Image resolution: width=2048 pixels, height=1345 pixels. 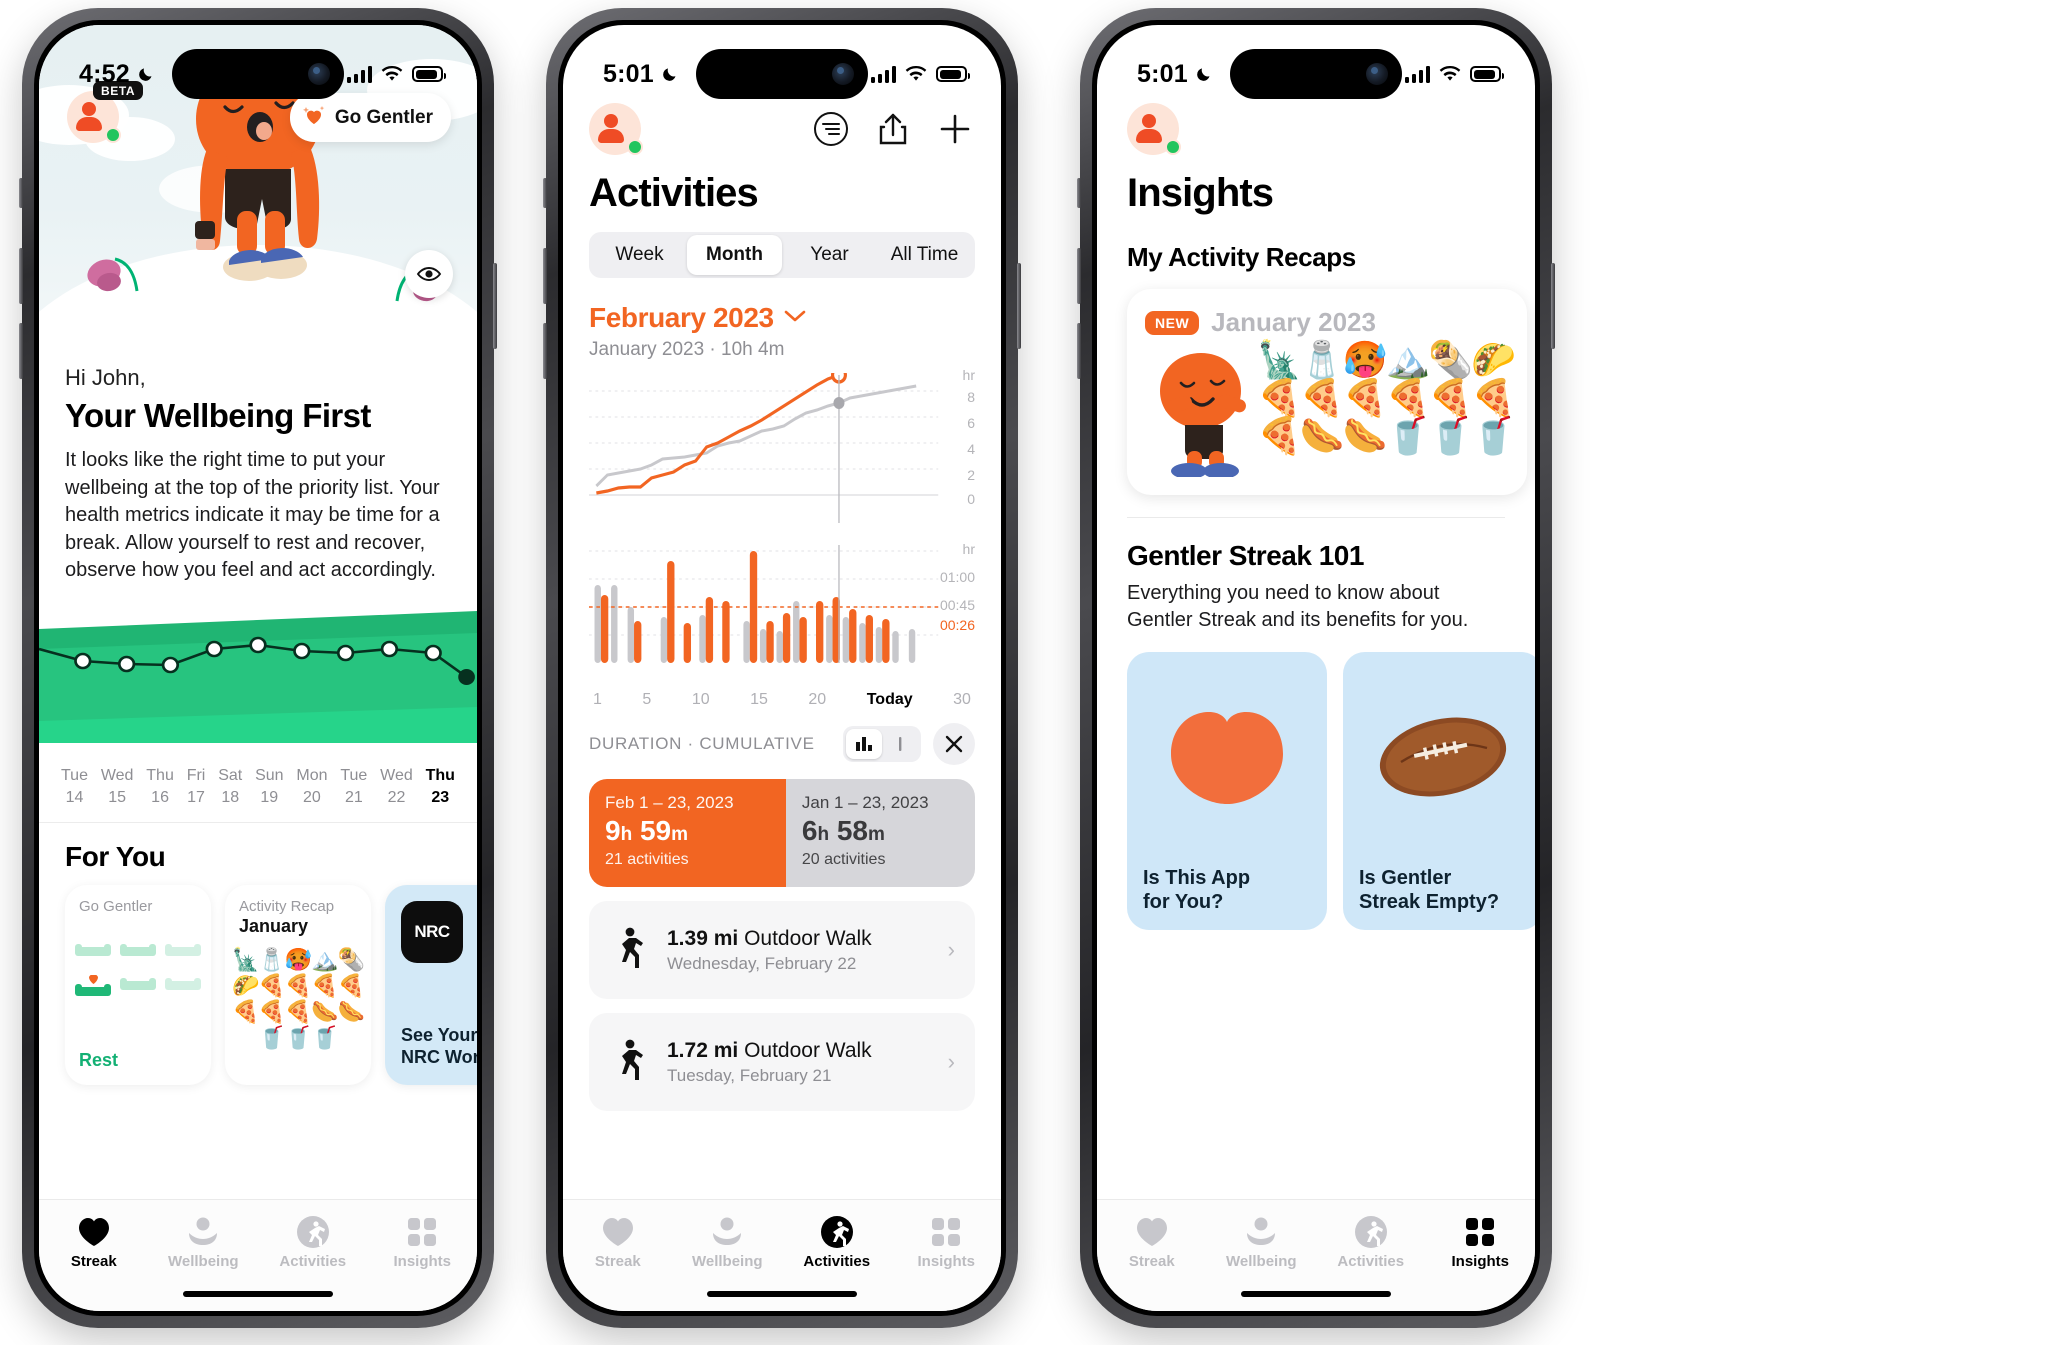 I want to click on article-tile-is-this-app-for-you: Is This App for You?, so click(x=1227, y=791).